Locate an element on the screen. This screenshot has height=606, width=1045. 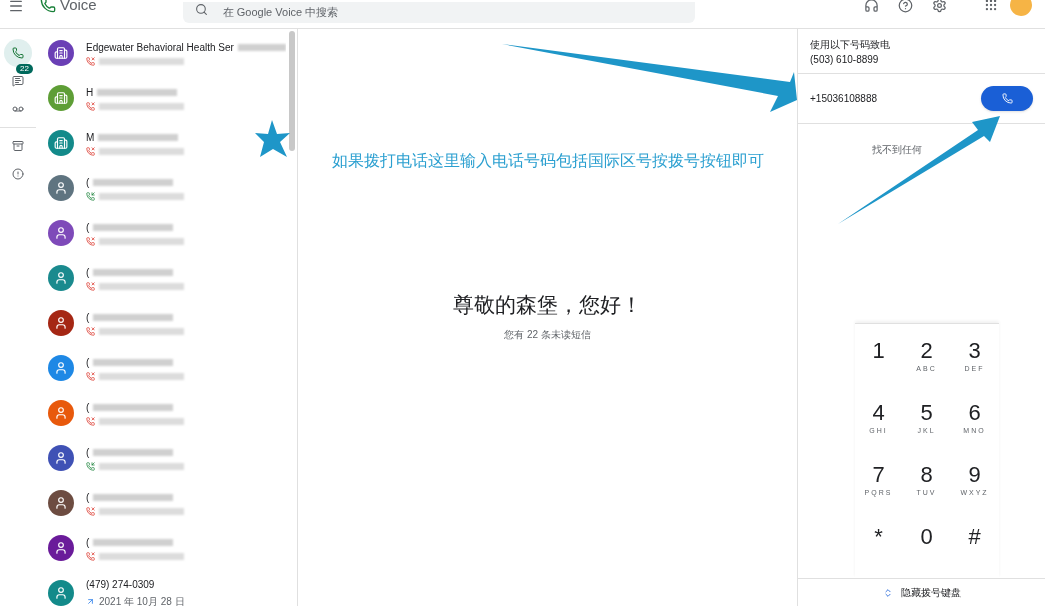
greeting-title: 尊敬的森堡，您好！ is located at coordinates (547, 305).